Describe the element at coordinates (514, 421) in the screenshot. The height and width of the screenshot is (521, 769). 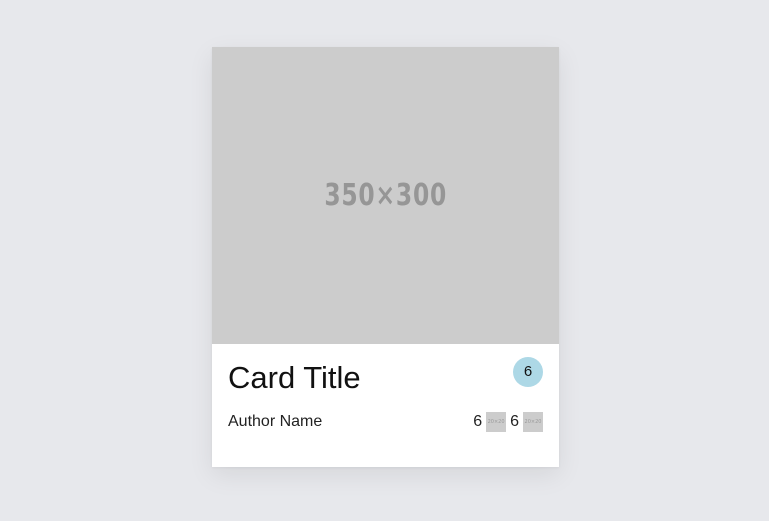
I see `stat-count-2: 6` at that location.